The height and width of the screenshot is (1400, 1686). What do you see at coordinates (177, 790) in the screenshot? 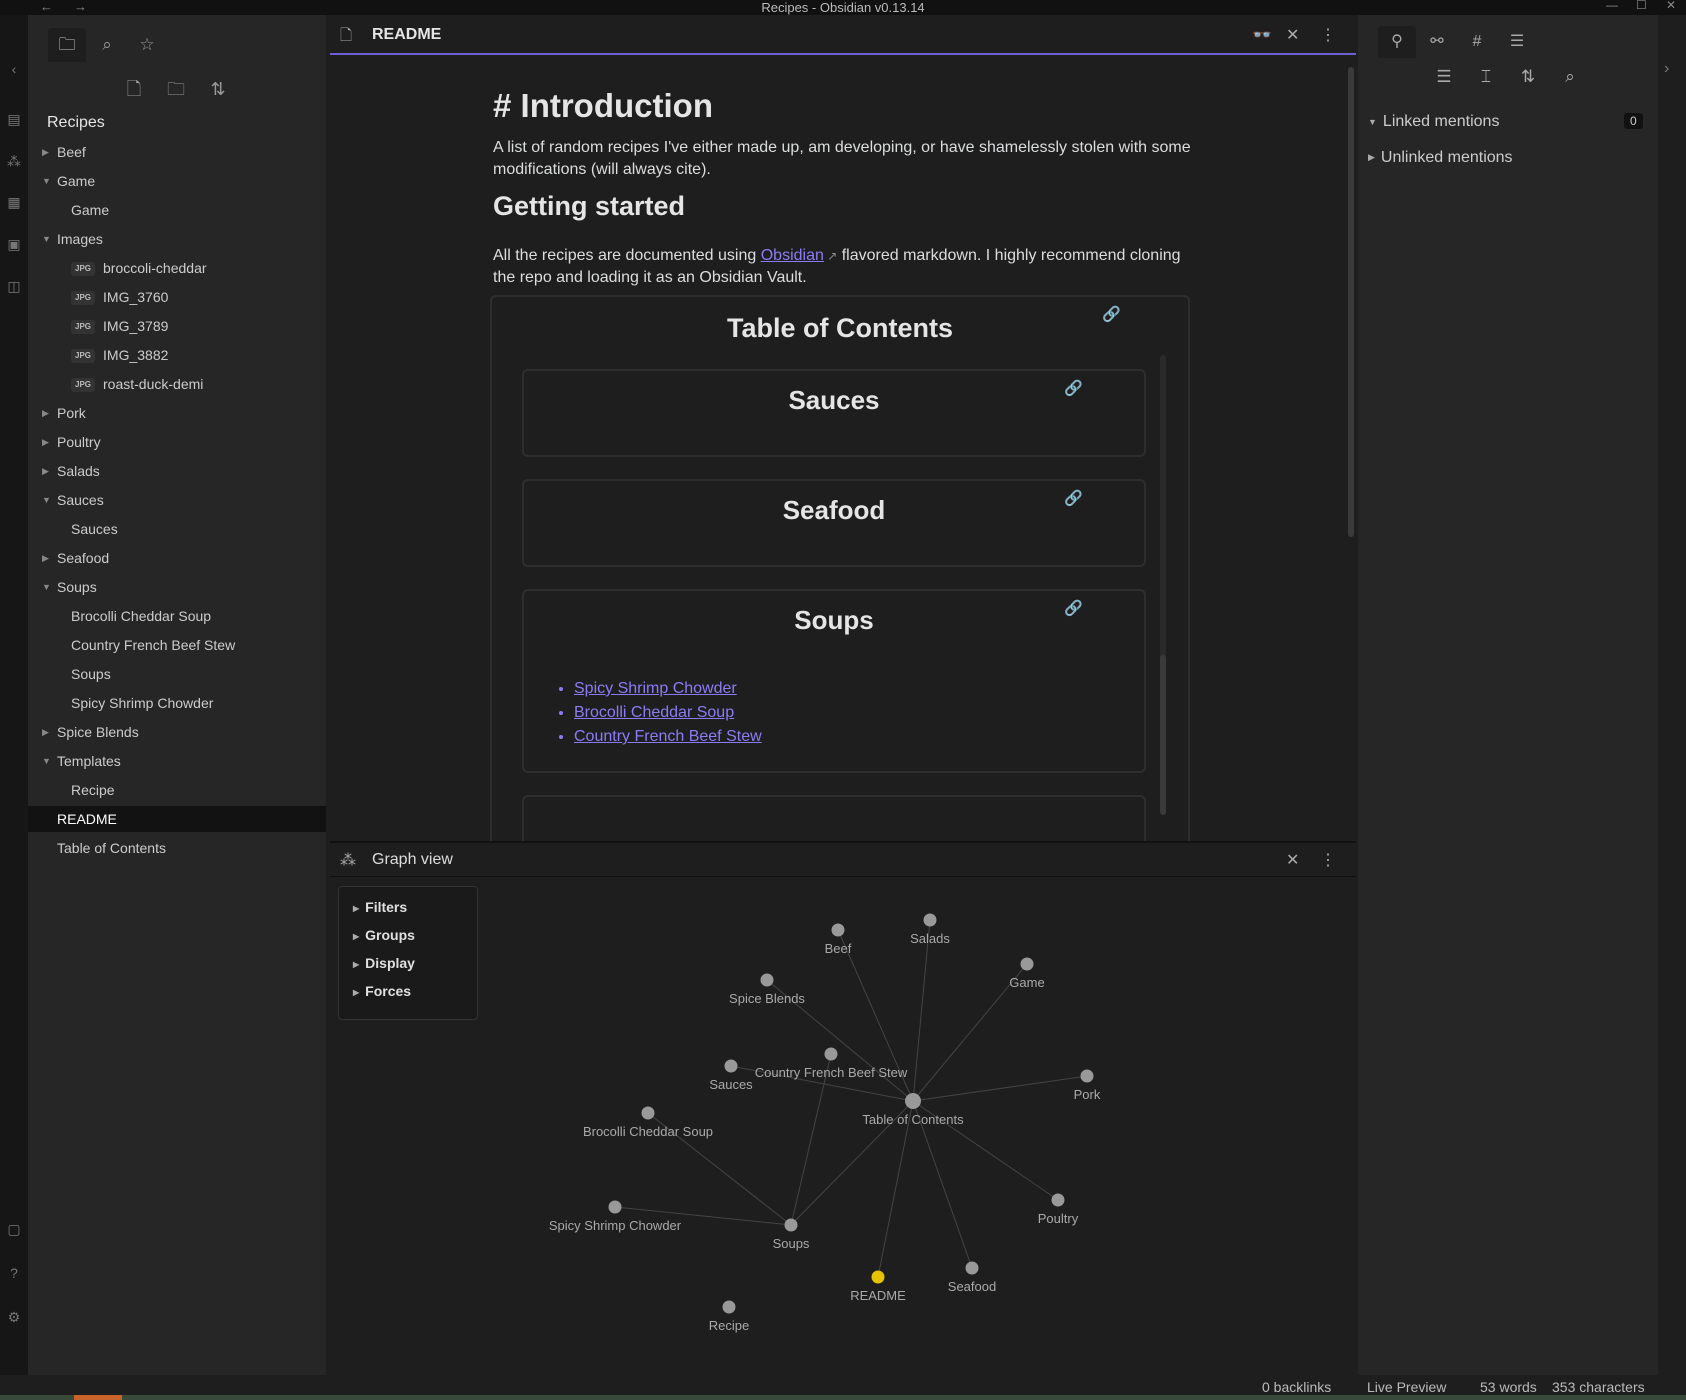
I see `file-item: Recipe` at bounding box center [177, 790].